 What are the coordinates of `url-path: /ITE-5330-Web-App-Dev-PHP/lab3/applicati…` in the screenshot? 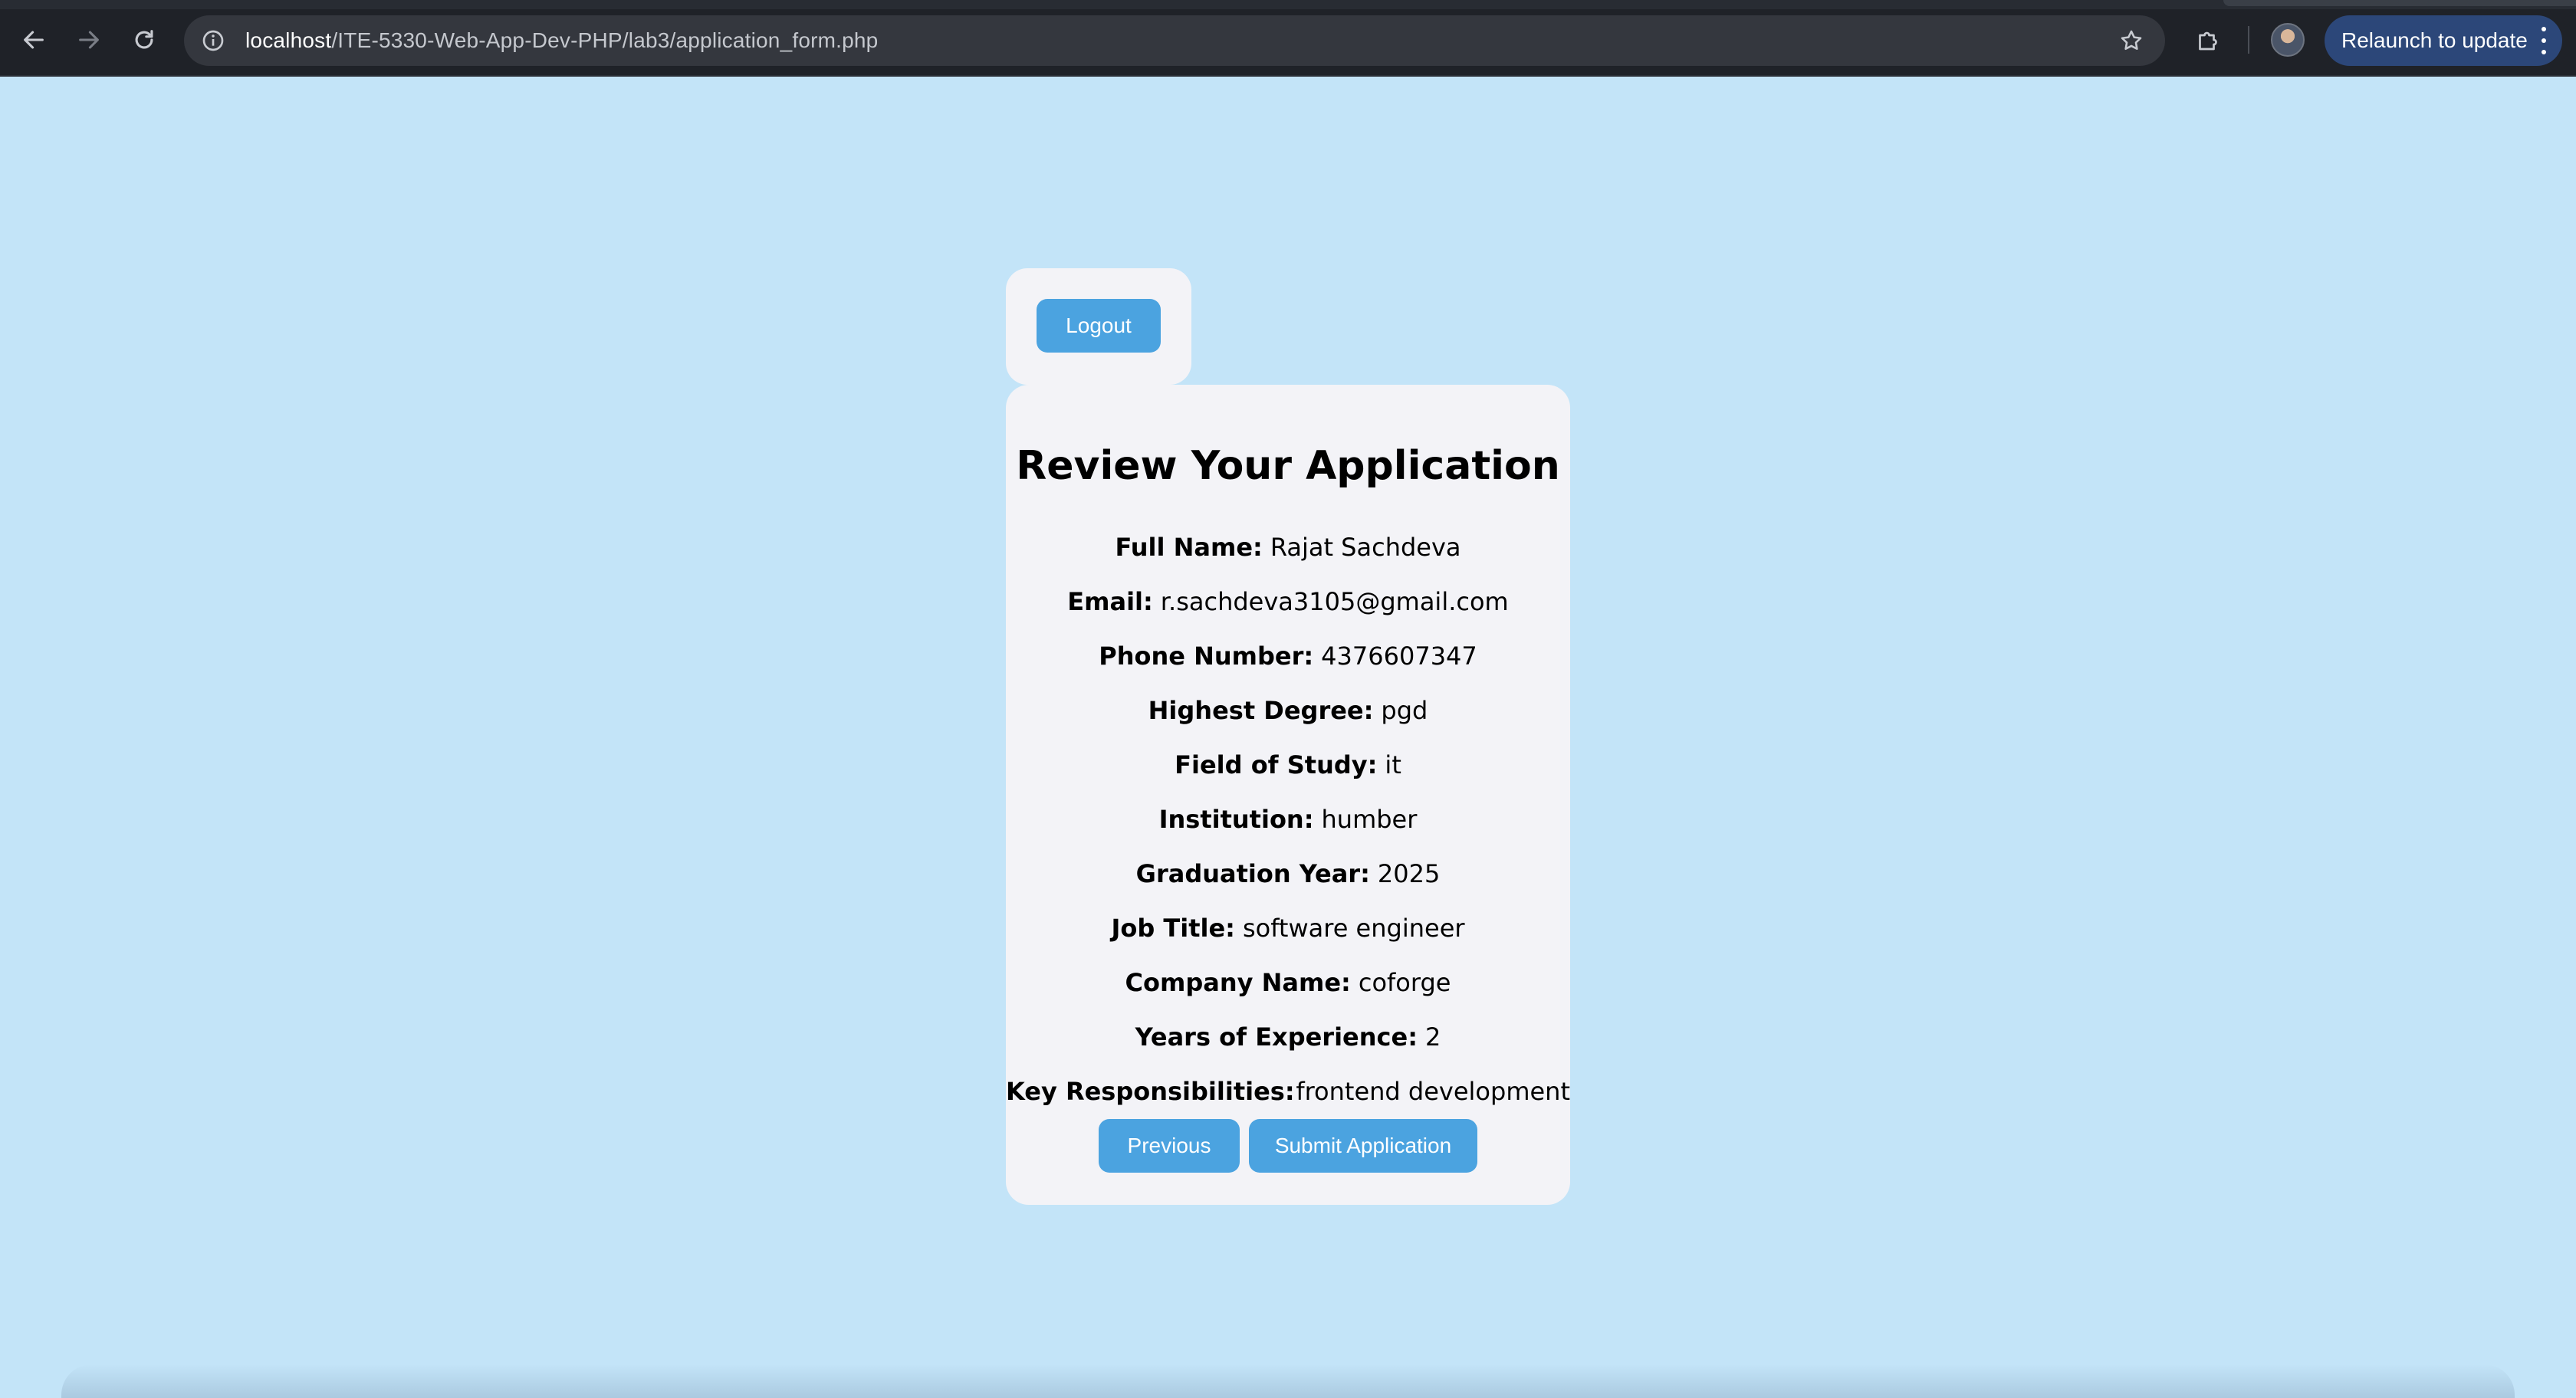 It's located at (605, 40).